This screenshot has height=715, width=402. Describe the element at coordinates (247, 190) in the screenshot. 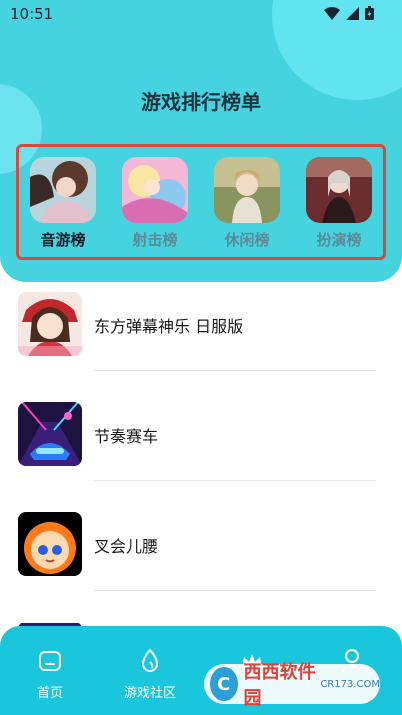

I see `tab-casual-thumbnail` at that location.